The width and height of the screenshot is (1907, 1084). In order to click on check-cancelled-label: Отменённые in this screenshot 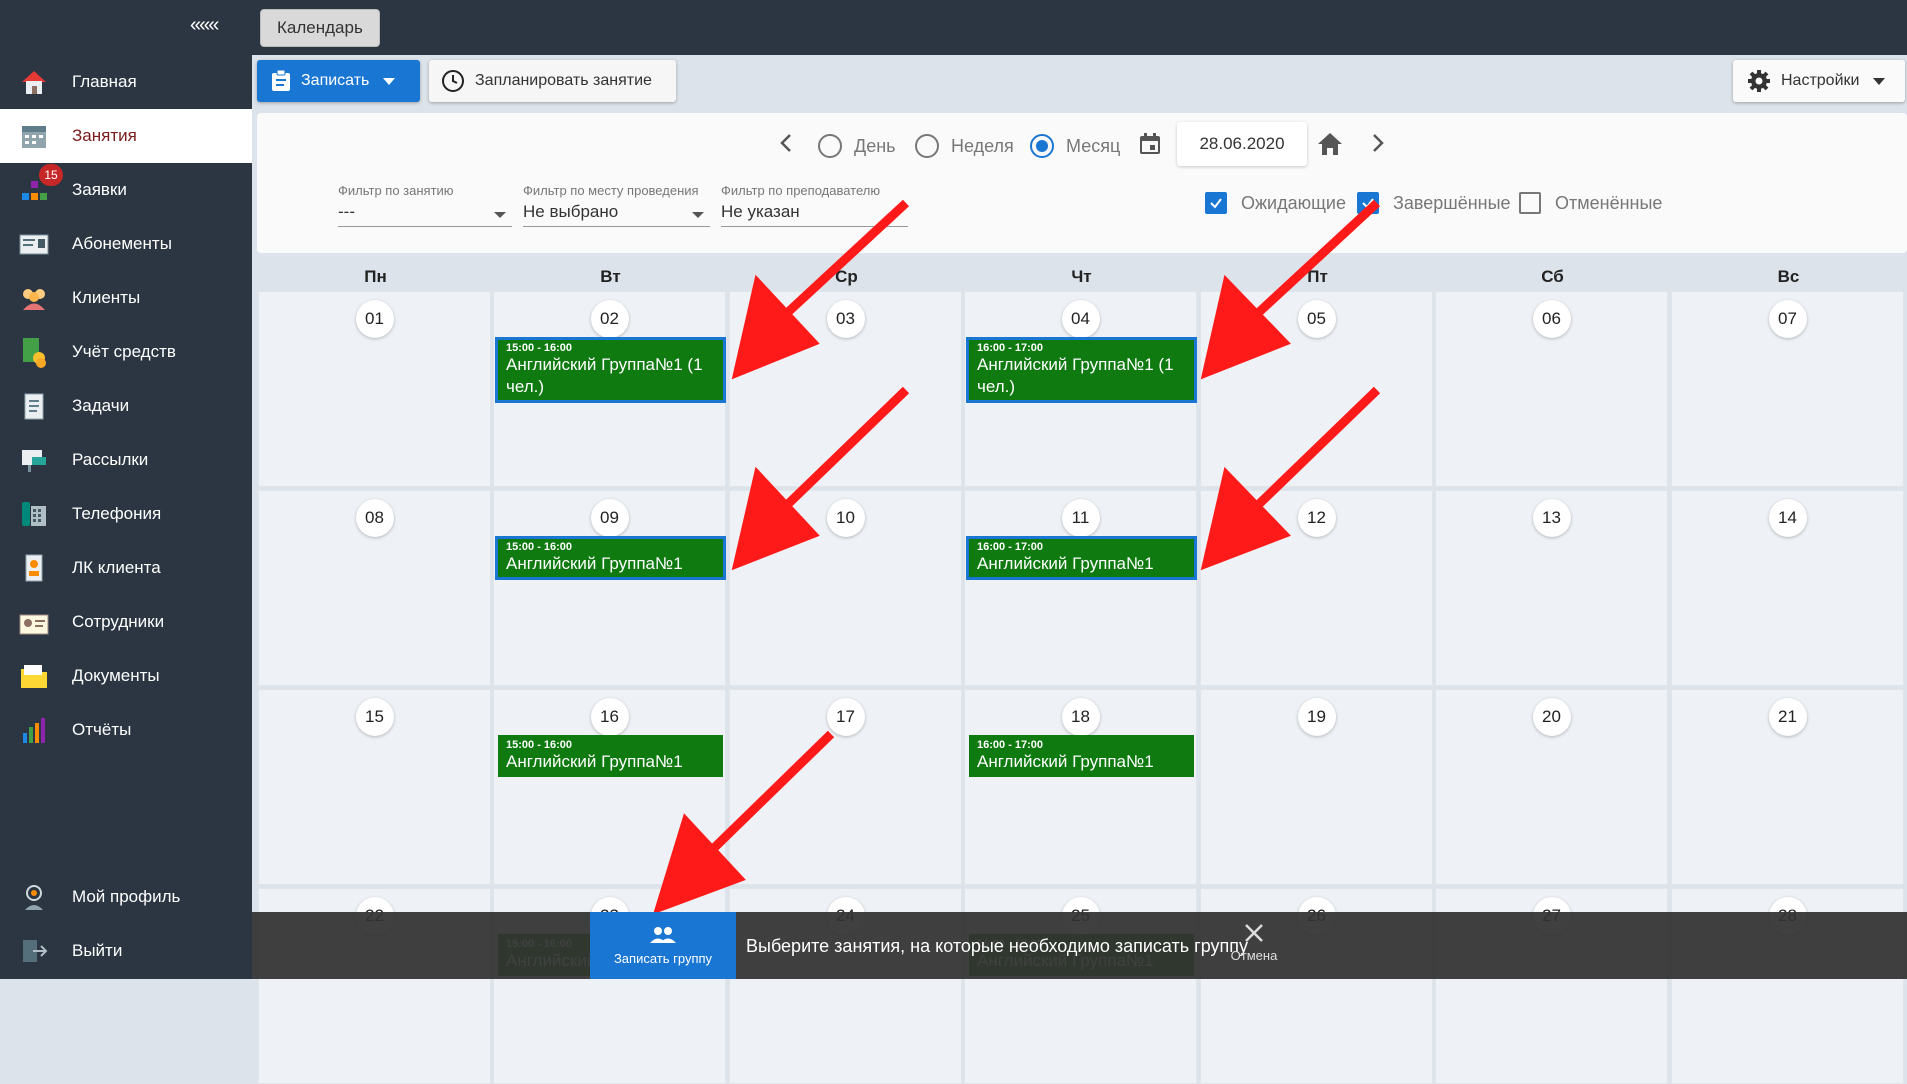, I will do `click(1609, 202)`.